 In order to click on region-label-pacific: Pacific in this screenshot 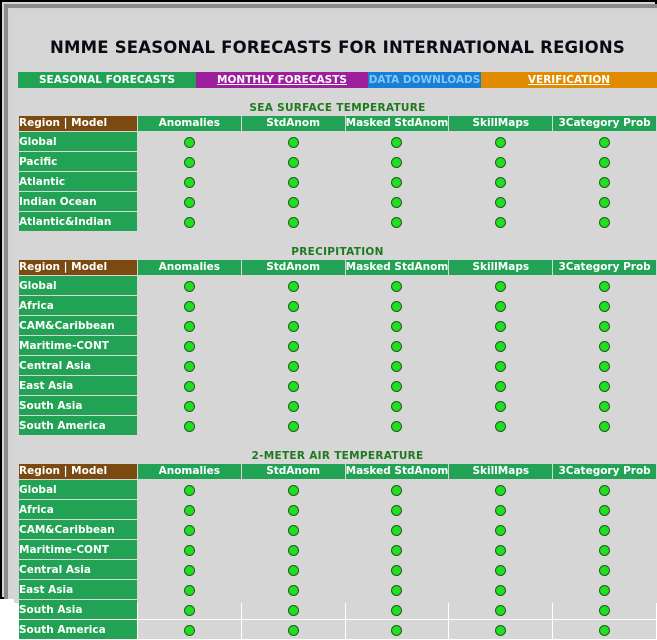, I will do `click(78, 161)`.